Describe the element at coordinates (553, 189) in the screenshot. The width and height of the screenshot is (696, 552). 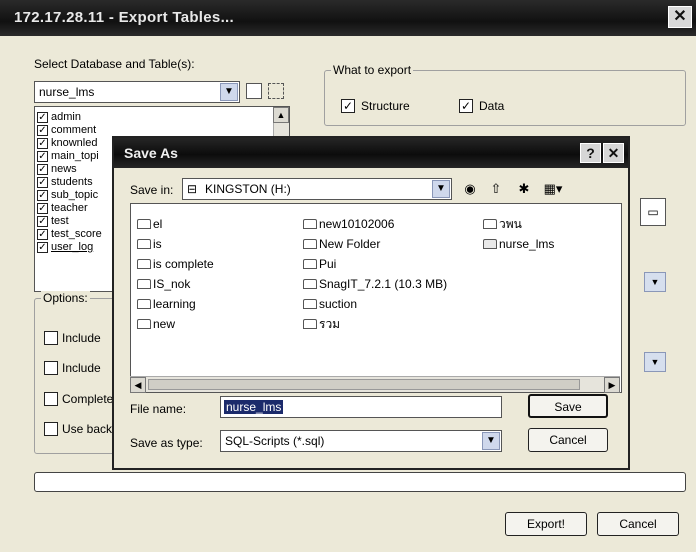
I see `view-menu-icon: ▦▾` at that location.